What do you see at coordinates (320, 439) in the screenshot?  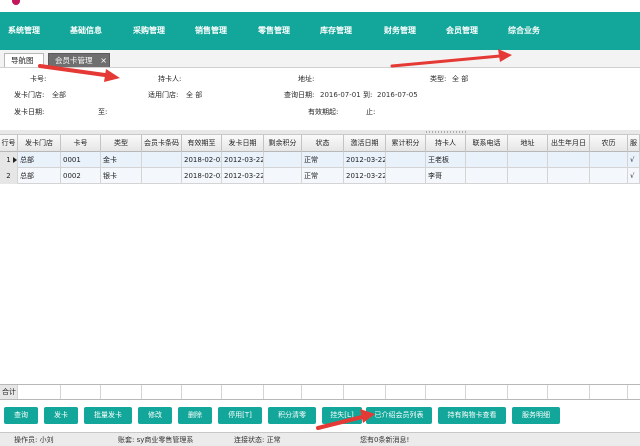 I see `status-bar: 操作员: 小刘 账套: sy商业零售管理系 连接状态: 正常 您有0条新消息!` at bounding box center [320, 439].